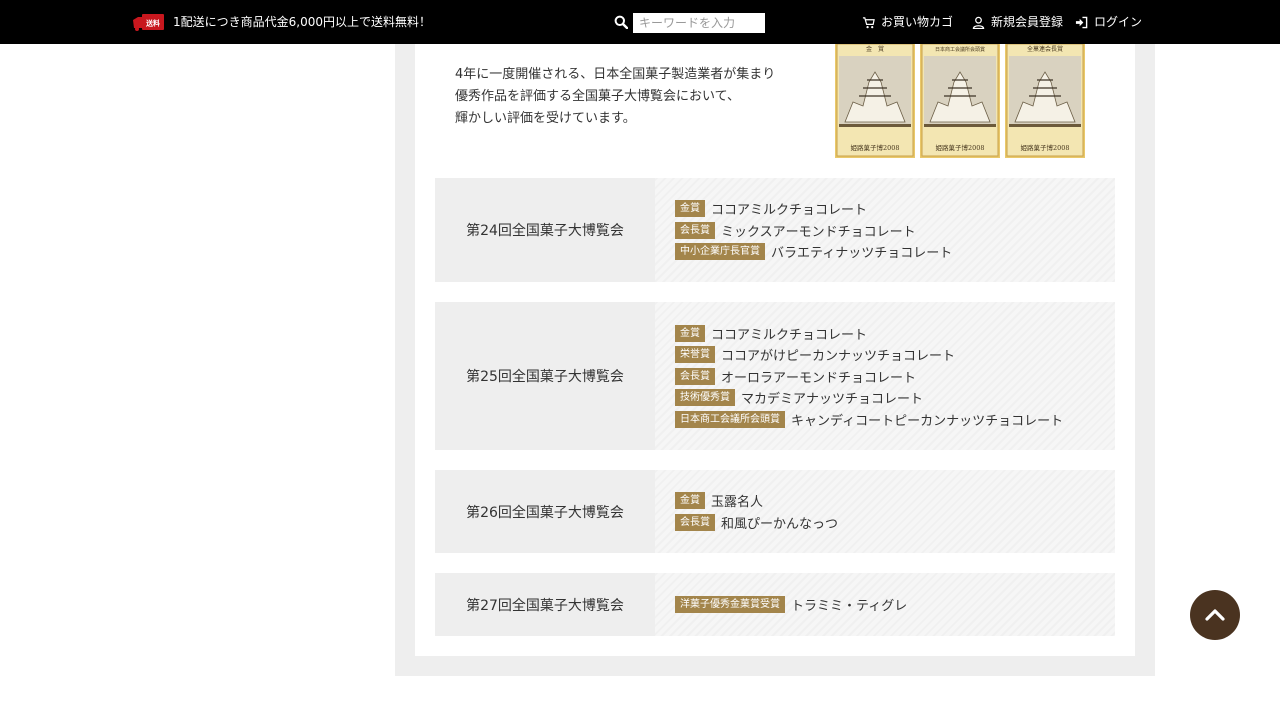 This screenshot has width=1280, height=720. What do you see at coordinates (705, 397) in the screenshot?
I see `award-badge: 技術優秀賞` at bounding box center [705, 397].